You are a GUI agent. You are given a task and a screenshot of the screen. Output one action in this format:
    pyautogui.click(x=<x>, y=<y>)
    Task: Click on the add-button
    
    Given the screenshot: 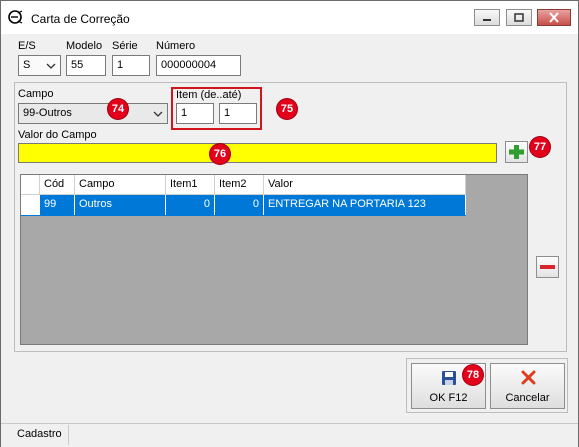 What is the action you would take?
    pyautogui.click(x=516, y=152)
    